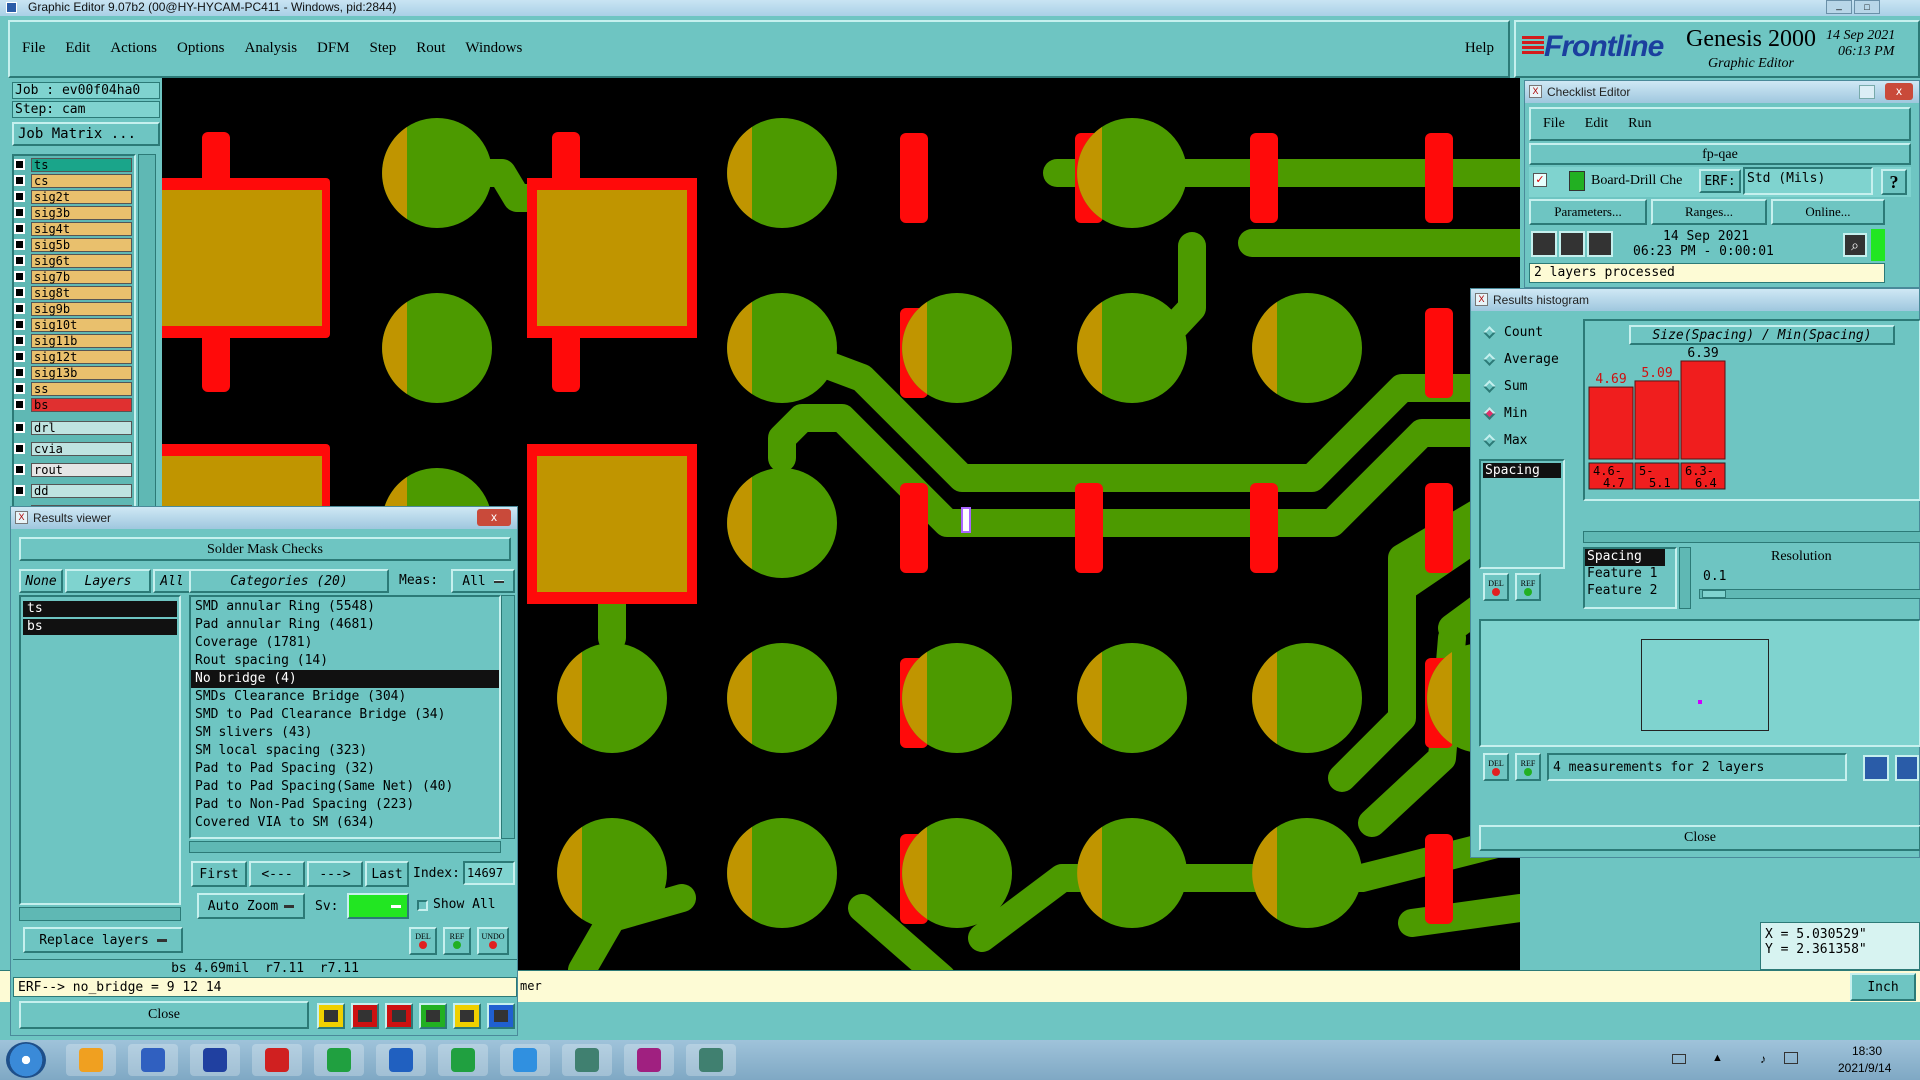  I want to click on category-item: Pad to Pad Spacing (32), so click(345, 769).